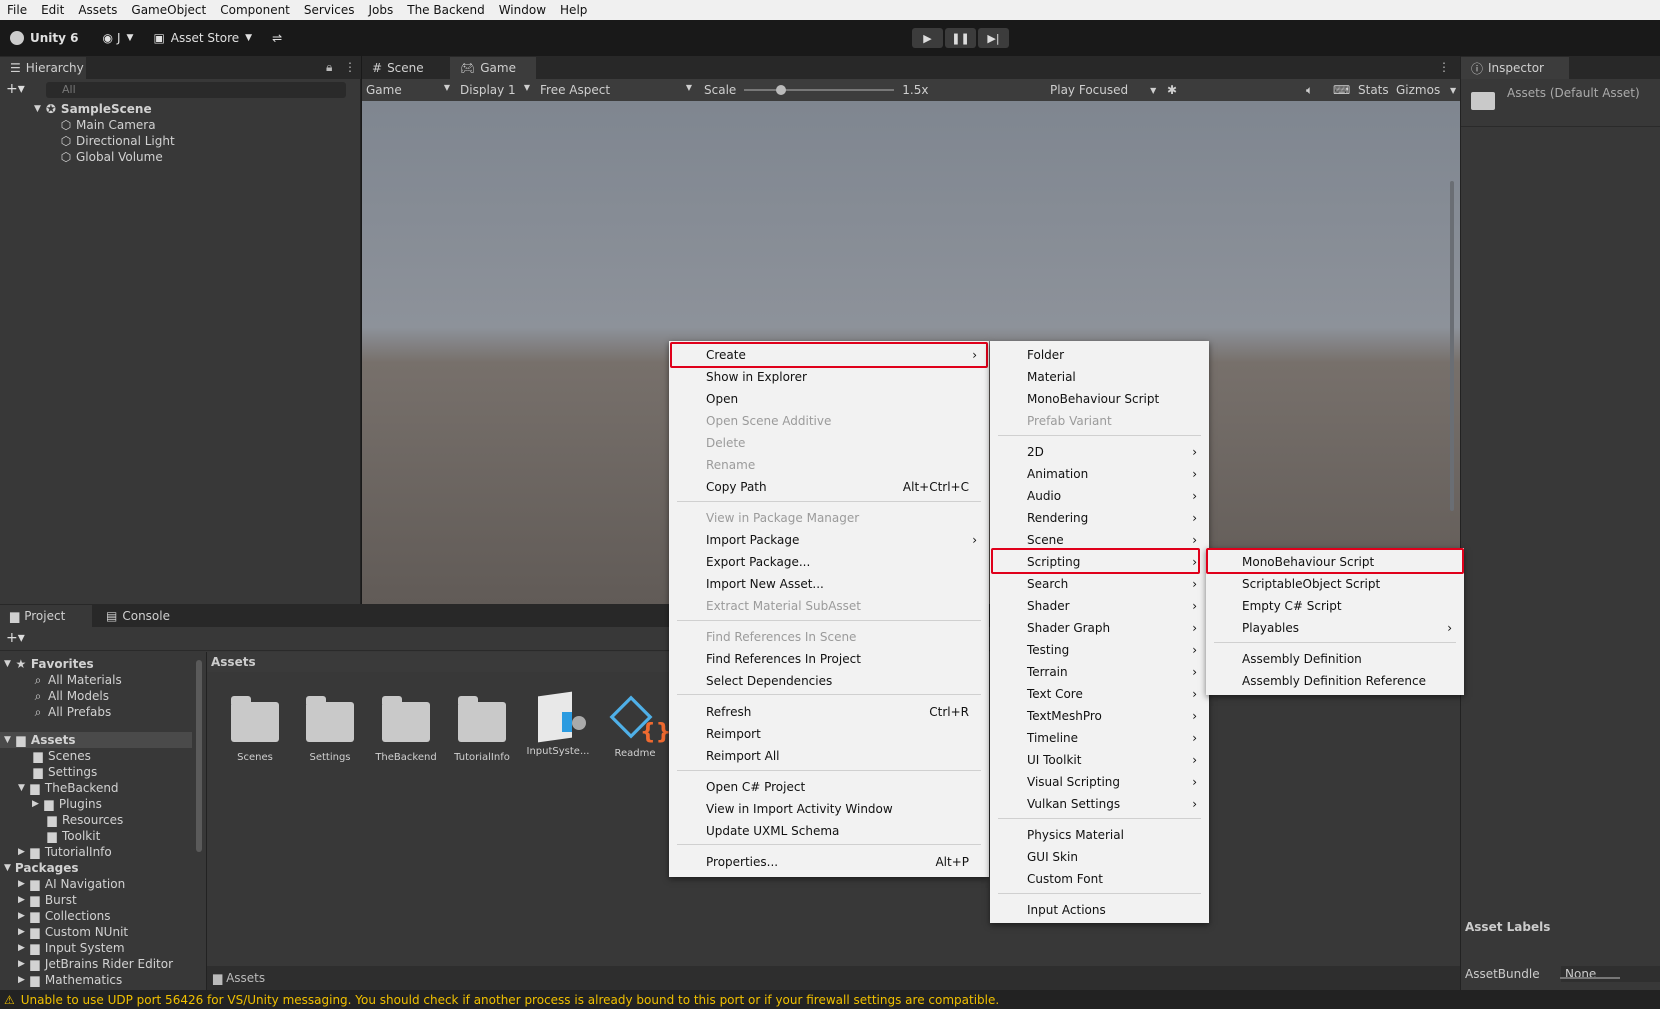  What do you see at coordinates (1099, 377) in the screenshot?
I see `menu-item-material: Material` at bounding box center [1099, 377].